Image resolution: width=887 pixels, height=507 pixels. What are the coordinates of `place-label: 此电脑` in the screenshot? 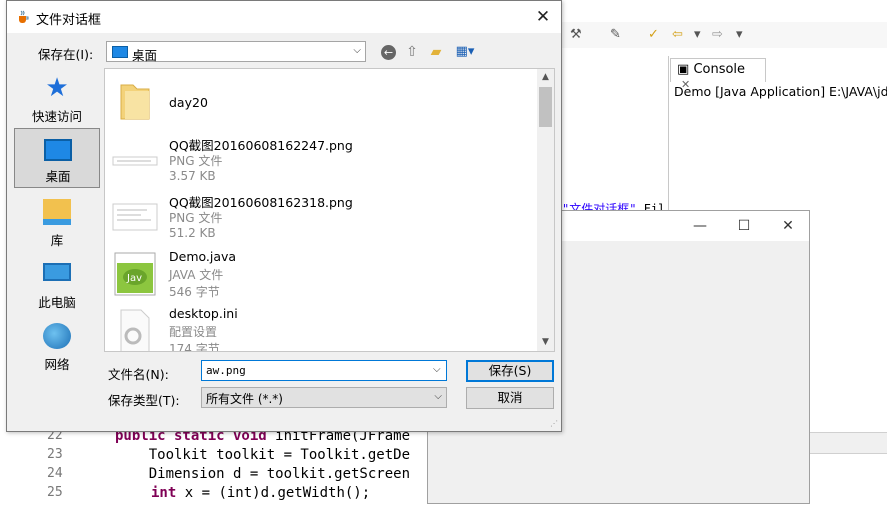 It's located at (57, 302).